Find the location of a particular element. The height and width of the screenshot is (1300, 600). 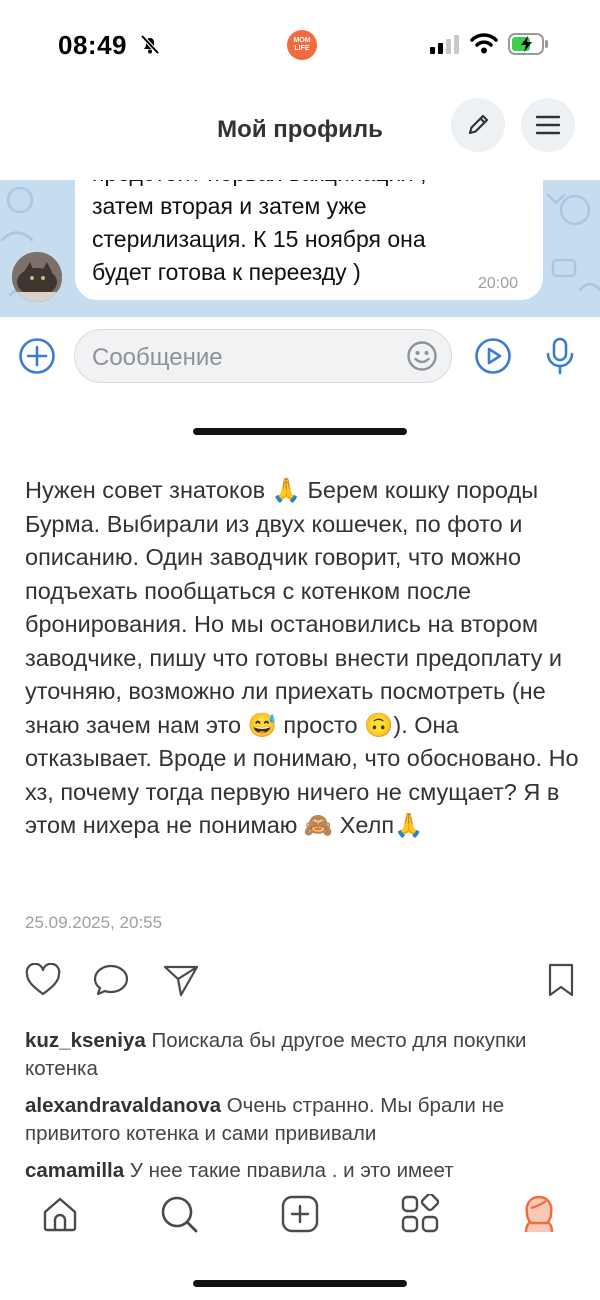

battery-charging-icon is located at coordinates (528, 44).